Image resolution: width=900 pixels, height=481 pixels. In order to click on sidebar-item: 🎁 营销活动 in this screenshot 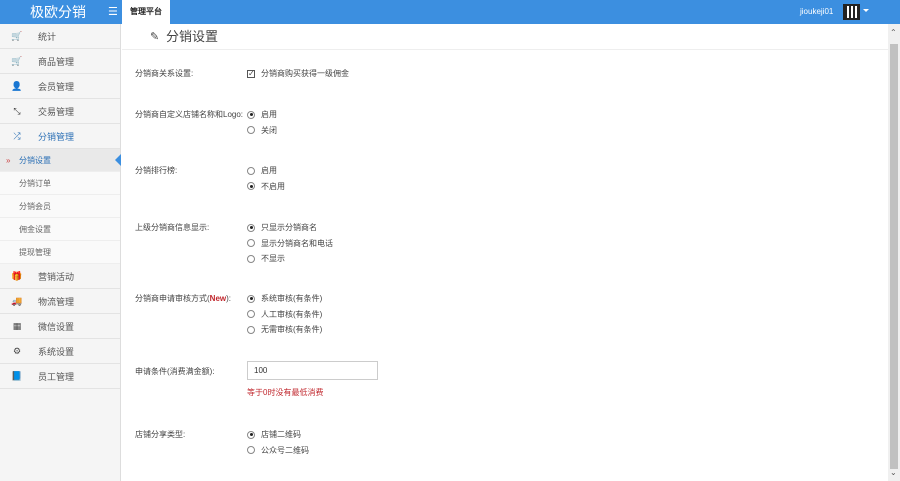, I will do `click(60, 276)`.